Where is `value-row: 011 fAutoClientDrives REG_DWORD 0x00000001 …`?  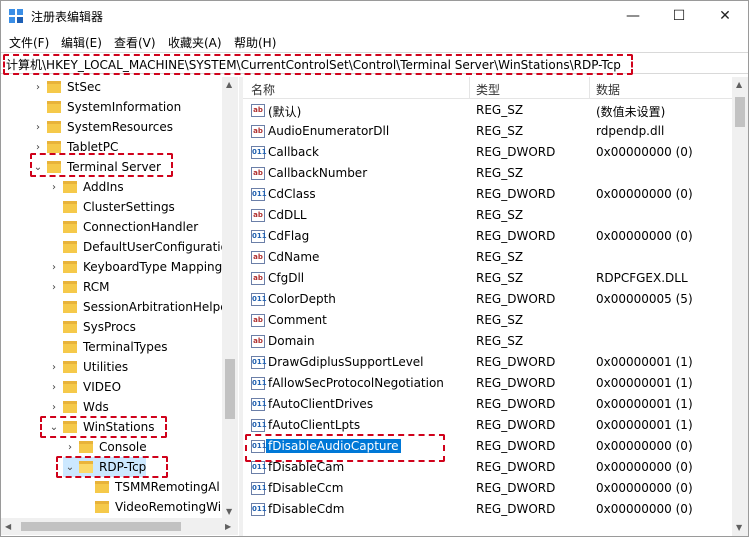 value-row: 011 fAutoClientDrives REG_DWORD 0x00000001 … is located at coordinates (487, 404).